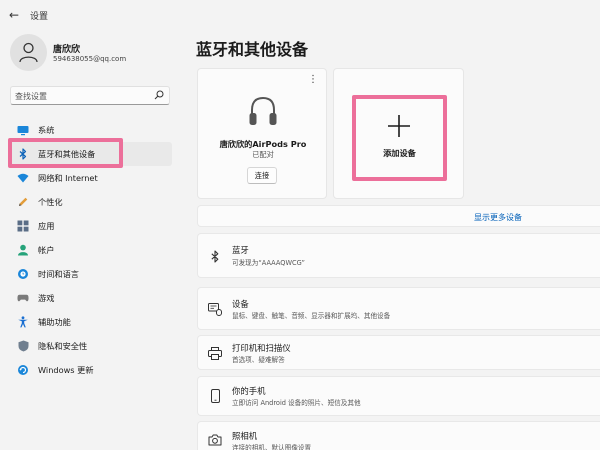 The height and width of the screenshot is (450, 600). I want to click on printer-icon, so click(215, 353).